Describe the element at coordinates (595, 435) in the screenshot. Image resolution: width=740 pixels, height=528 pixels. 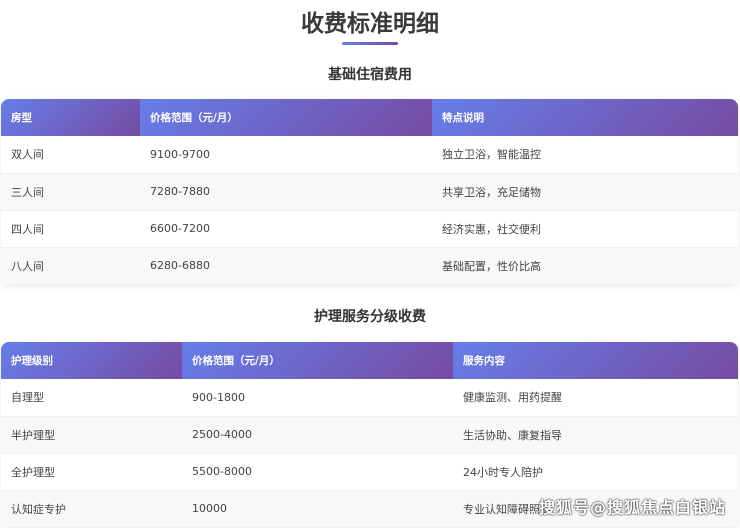
I see `service-content: 生活协助、康复指导` at that location.